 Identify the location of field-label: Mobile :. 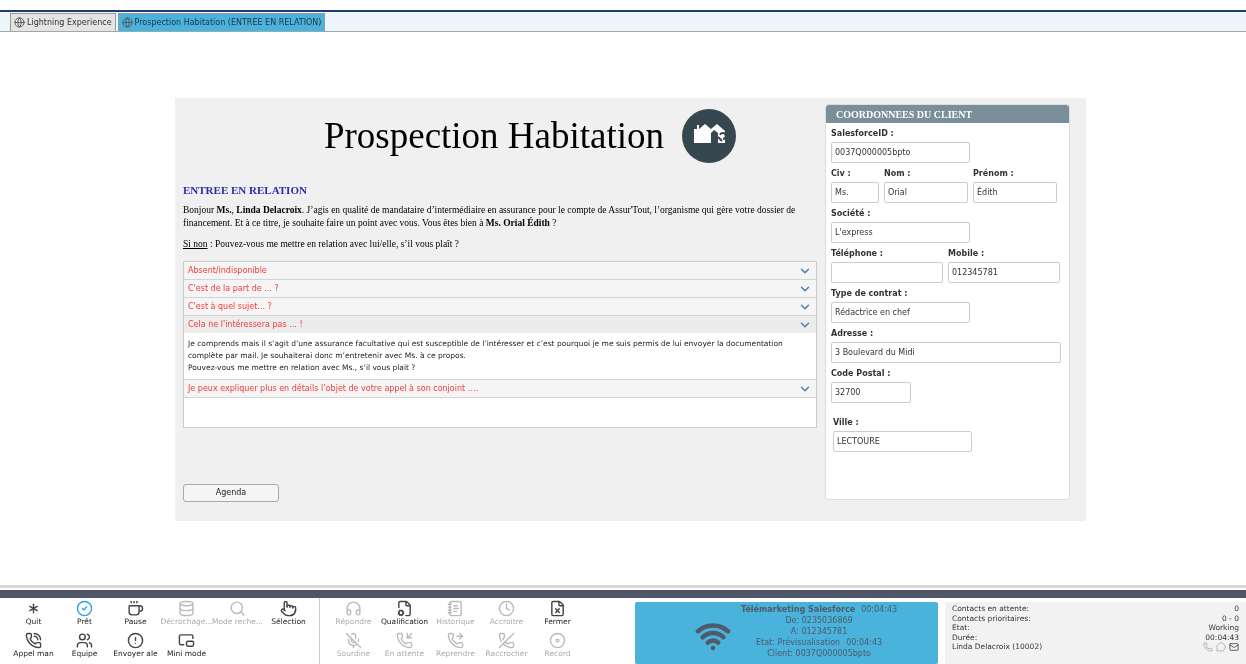
(967, 253).